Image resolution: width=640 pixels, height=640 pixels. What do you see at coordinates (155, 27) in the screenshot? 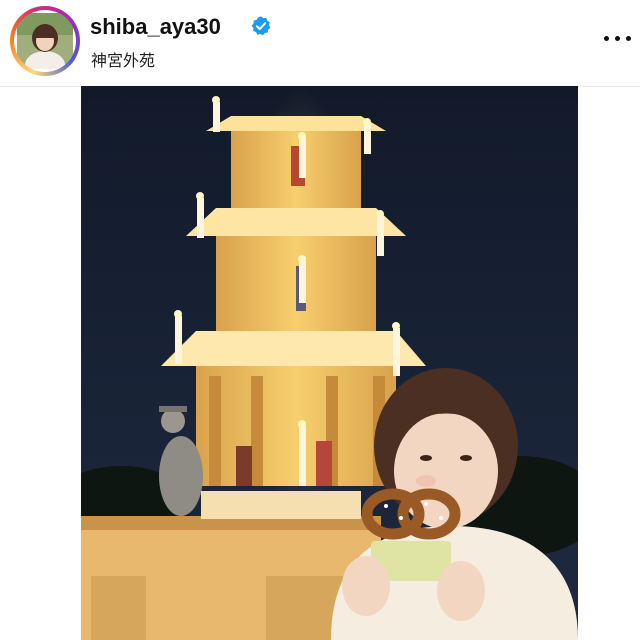
I see `username: shiba_aya30` at bounding box center [155, 27].